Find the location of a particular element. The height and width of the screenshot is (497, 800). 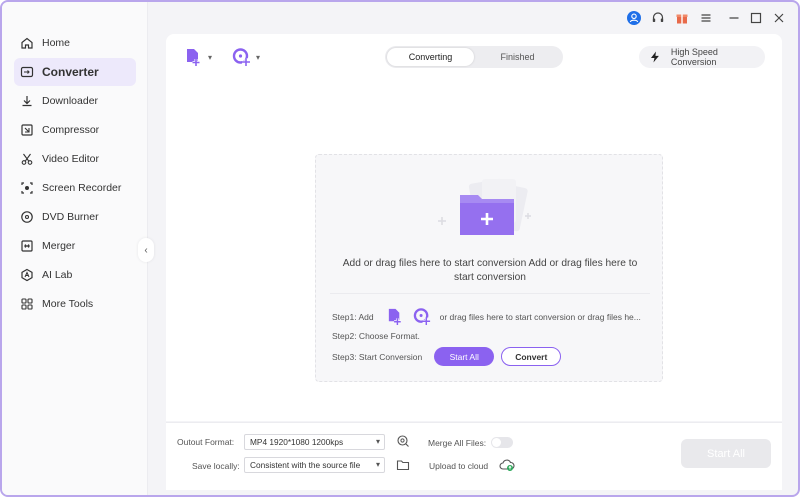

home-icon is located at coordinates (27, 43).